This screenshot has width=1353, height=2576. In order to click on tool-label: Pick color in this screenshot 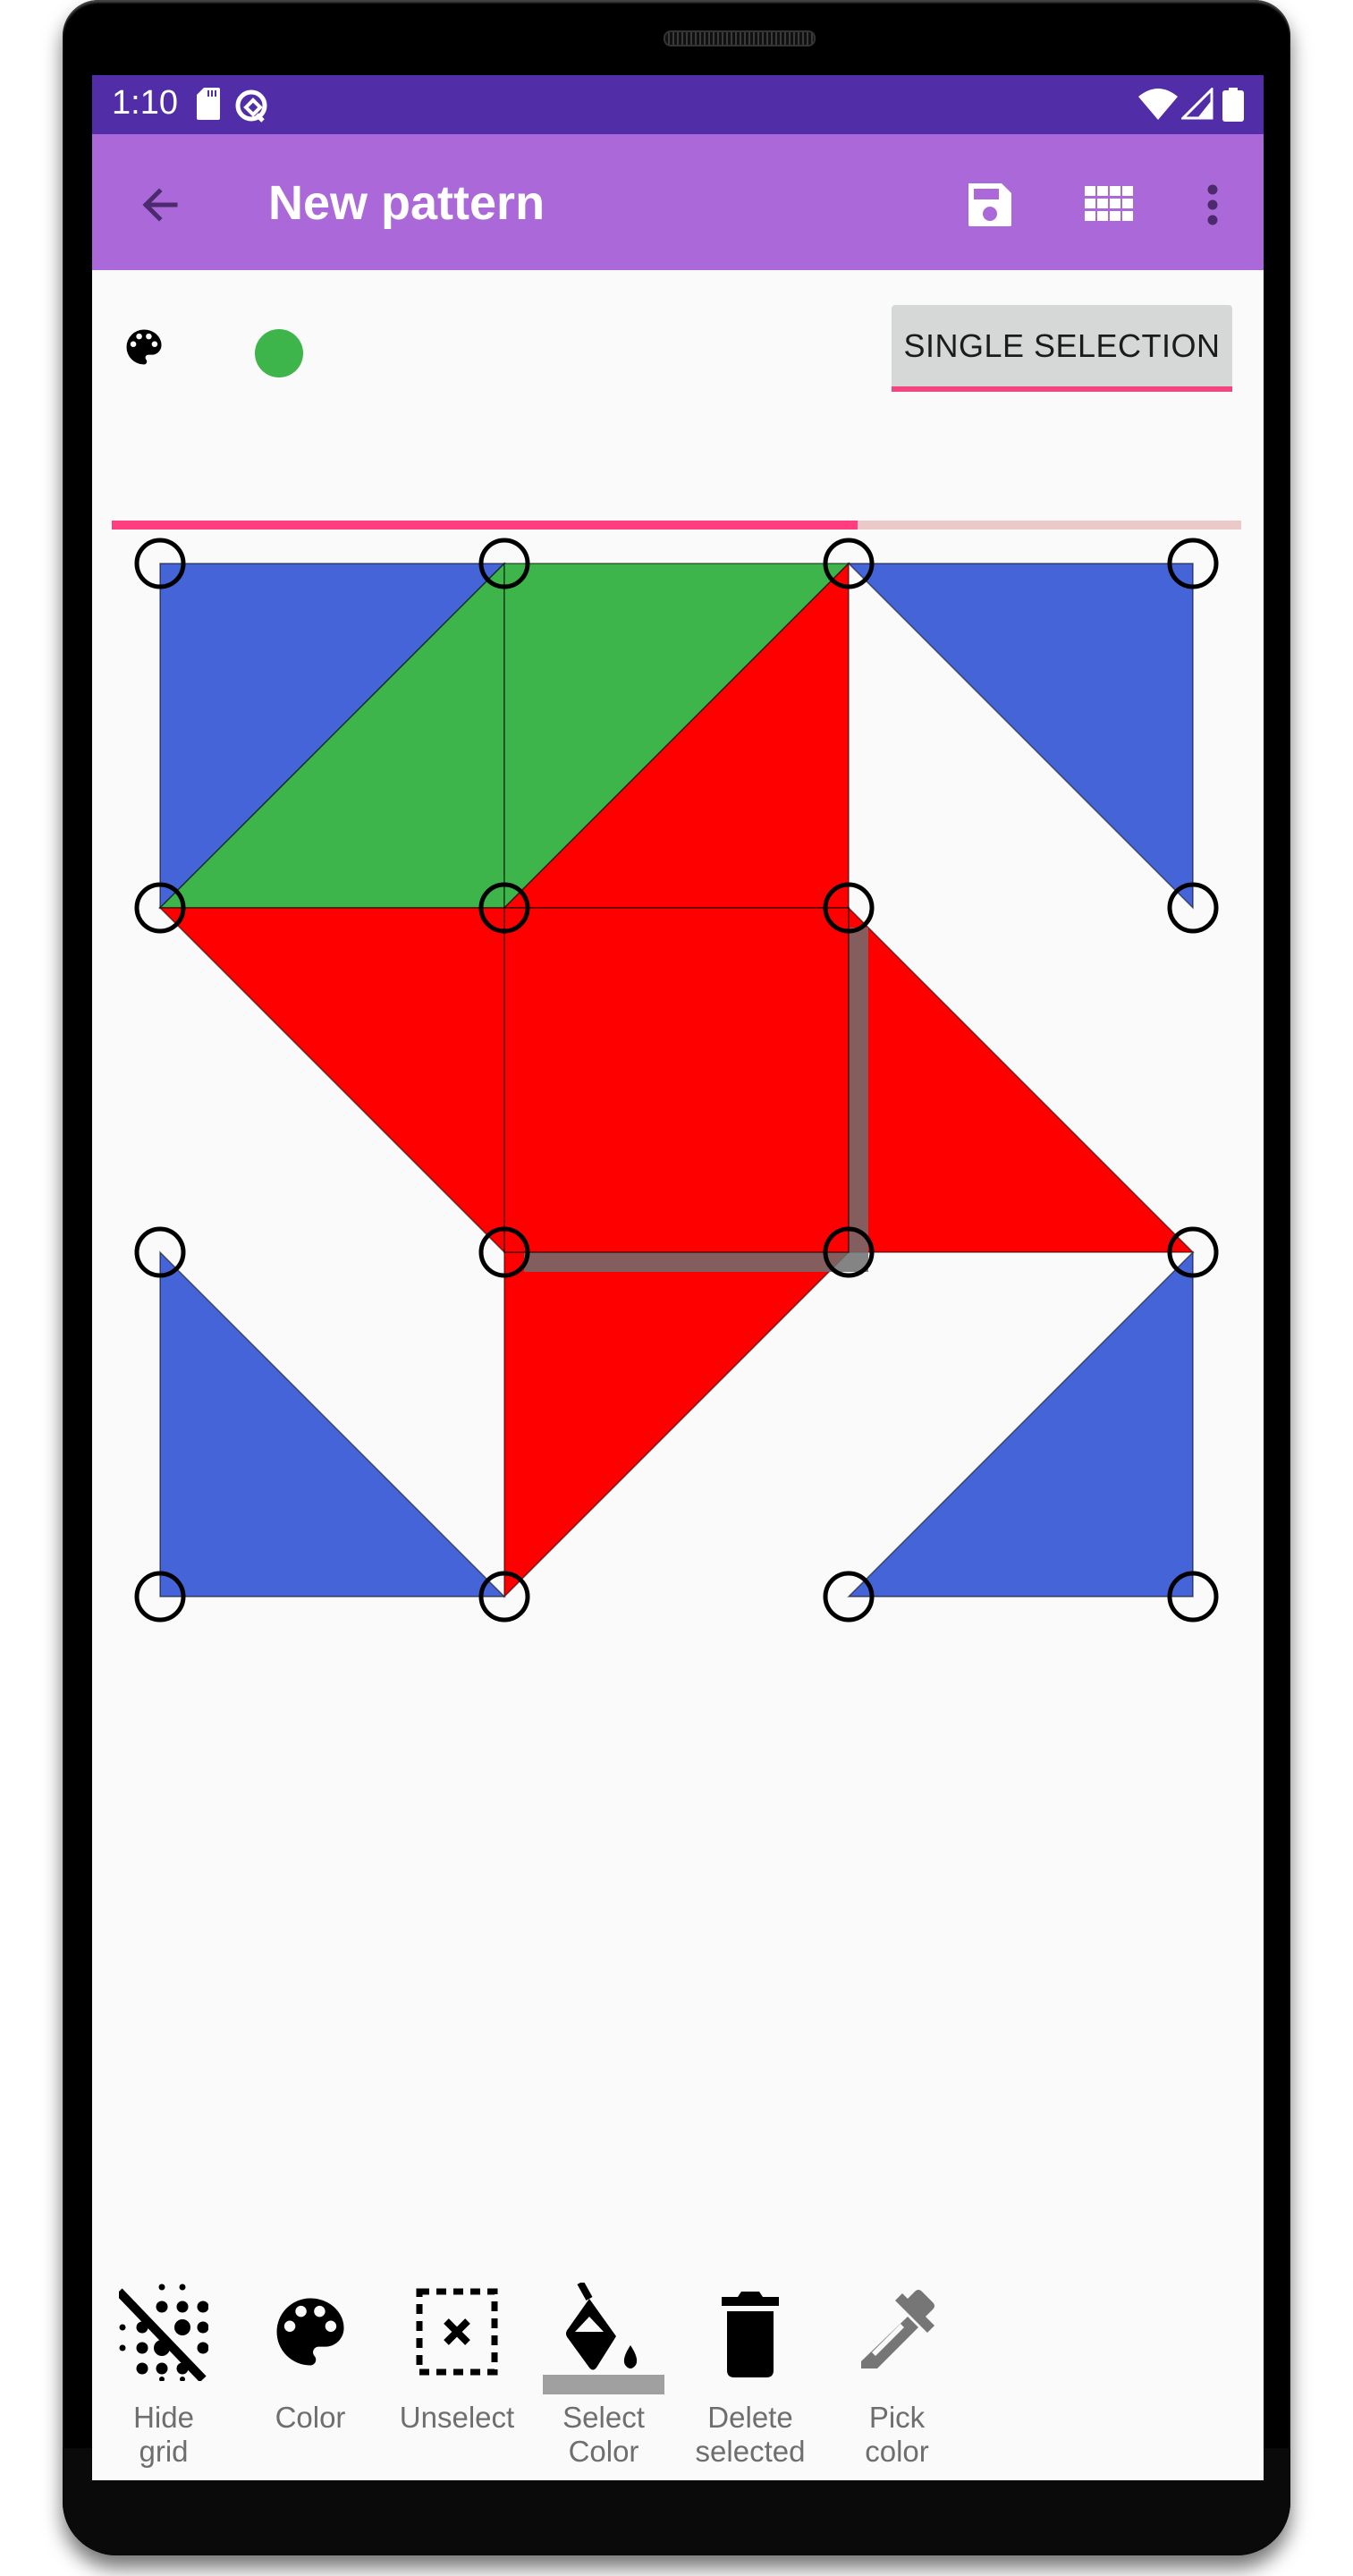, I will do `click(897, 2434)`.